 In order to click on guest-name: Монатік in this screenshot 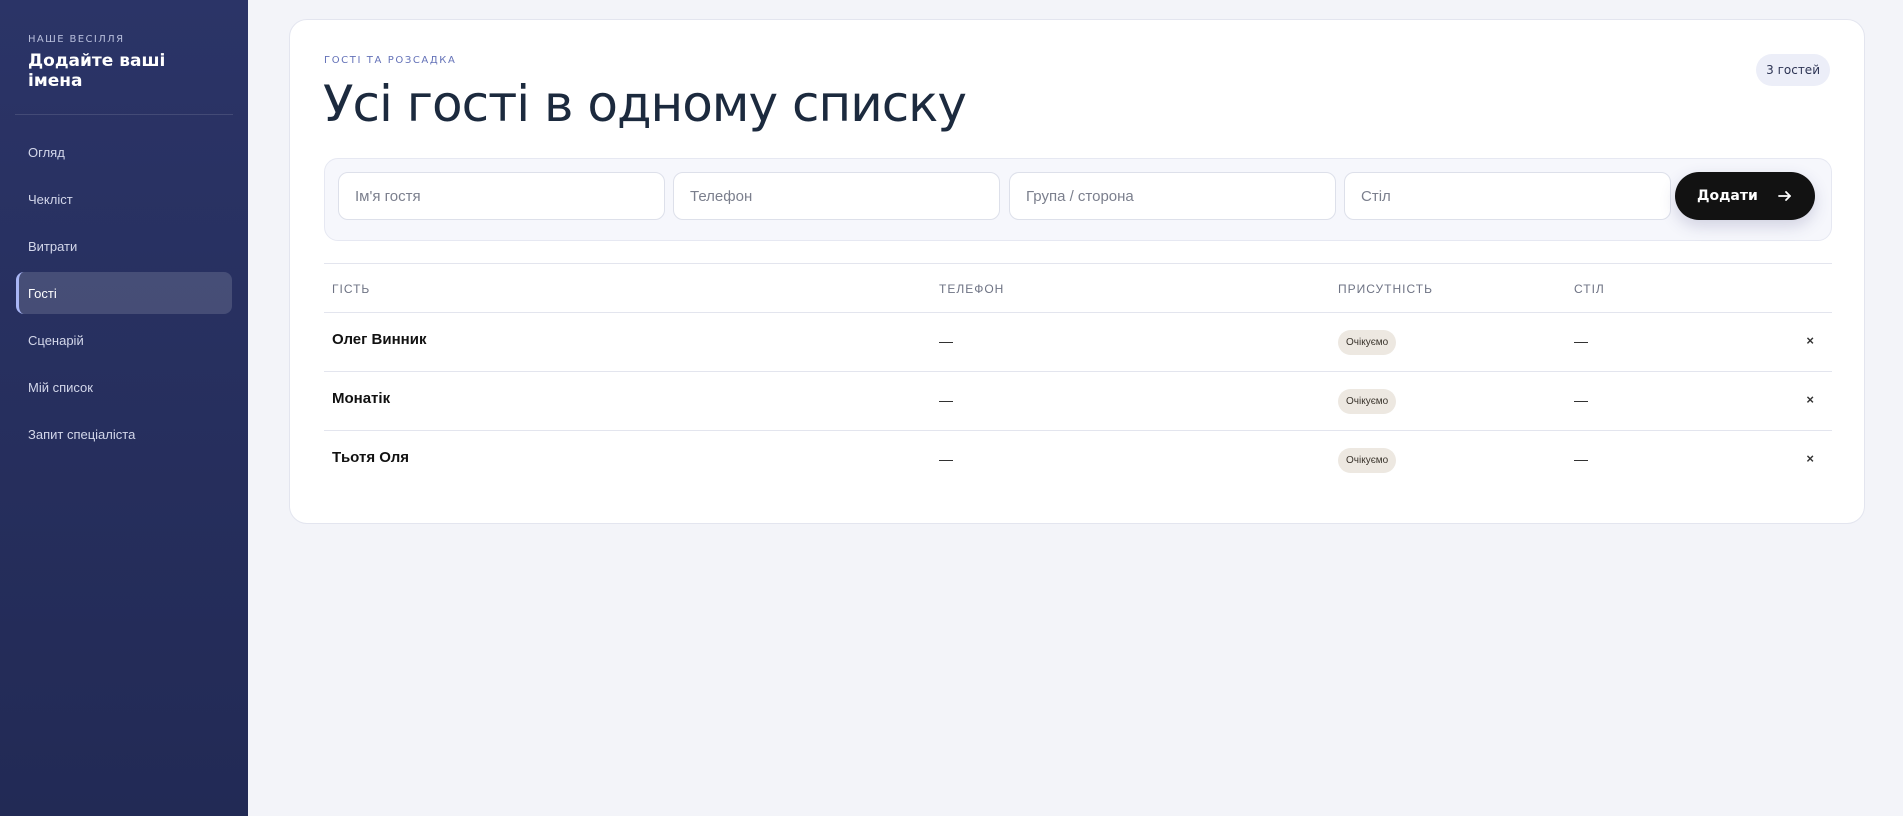, I will do `click(361, 398)`.